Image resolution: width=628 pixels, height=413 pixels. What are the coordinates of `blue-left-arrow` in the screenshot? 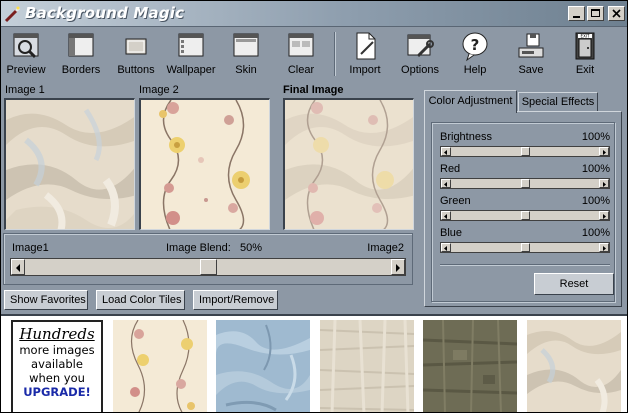 It's located at (446, 247).